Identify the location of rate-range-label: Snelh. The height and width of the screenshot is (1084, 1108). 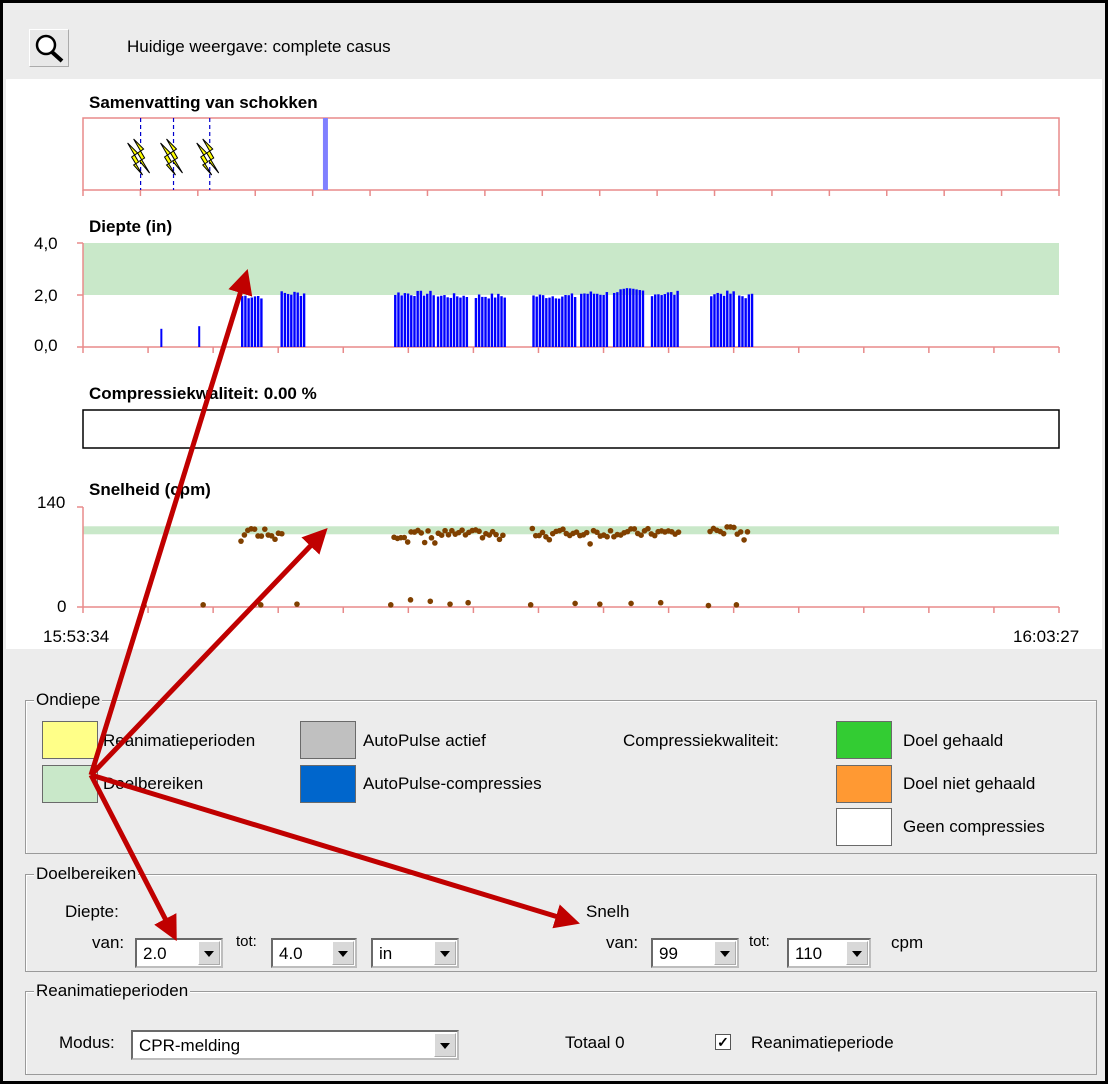
(608, 911).